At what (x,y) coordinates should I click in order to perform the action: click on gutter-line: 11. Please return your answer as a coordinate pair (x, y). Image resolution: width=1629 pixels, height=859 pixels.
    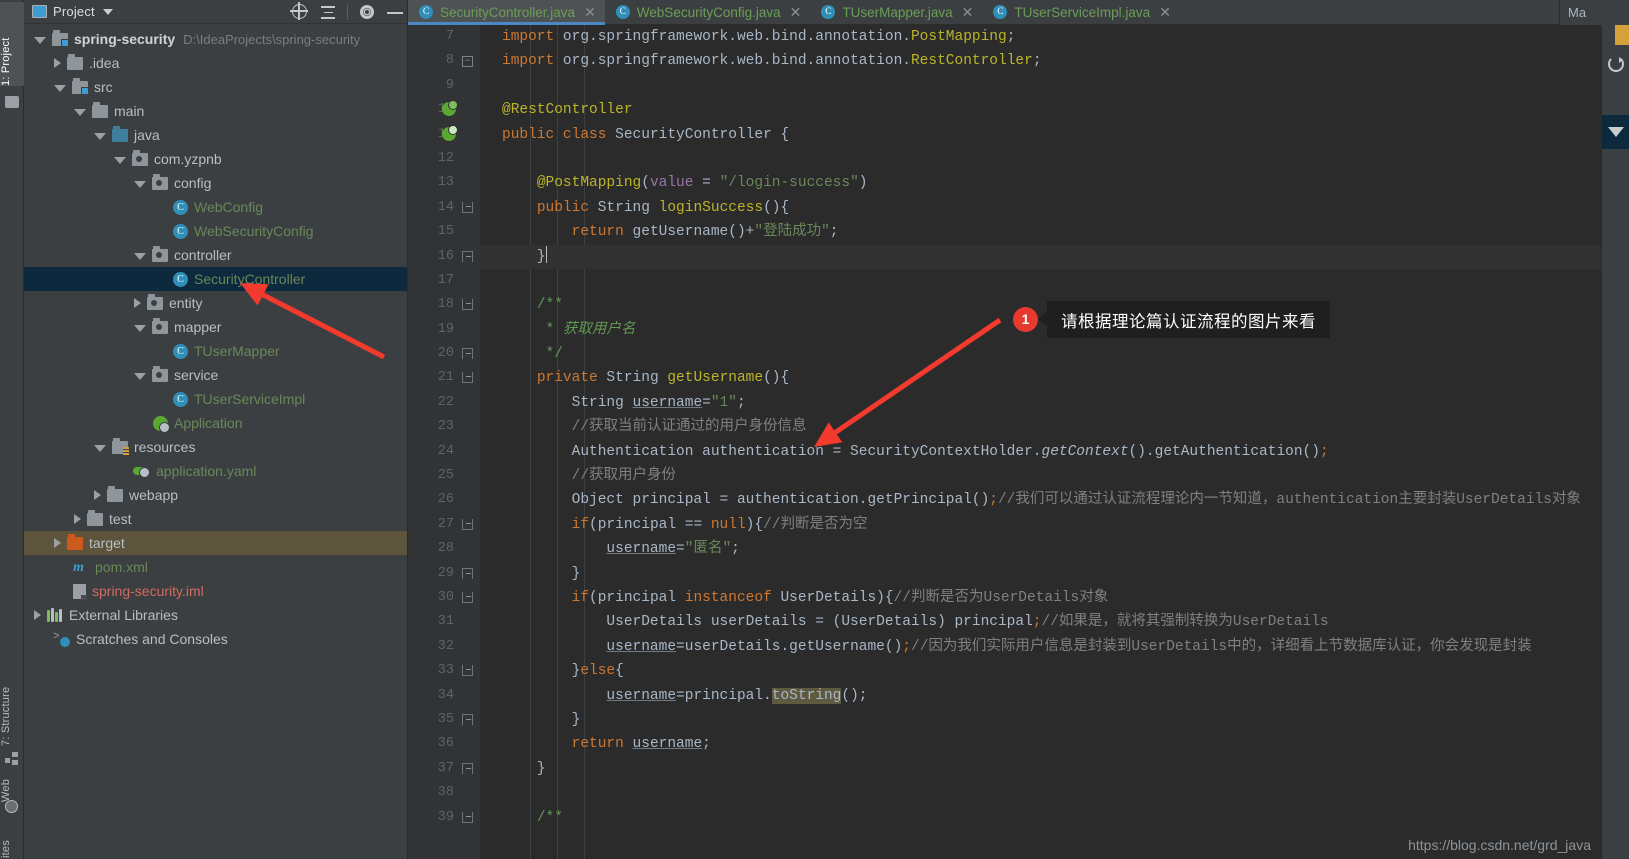
    Looking at the image, I should click on (444, 135).